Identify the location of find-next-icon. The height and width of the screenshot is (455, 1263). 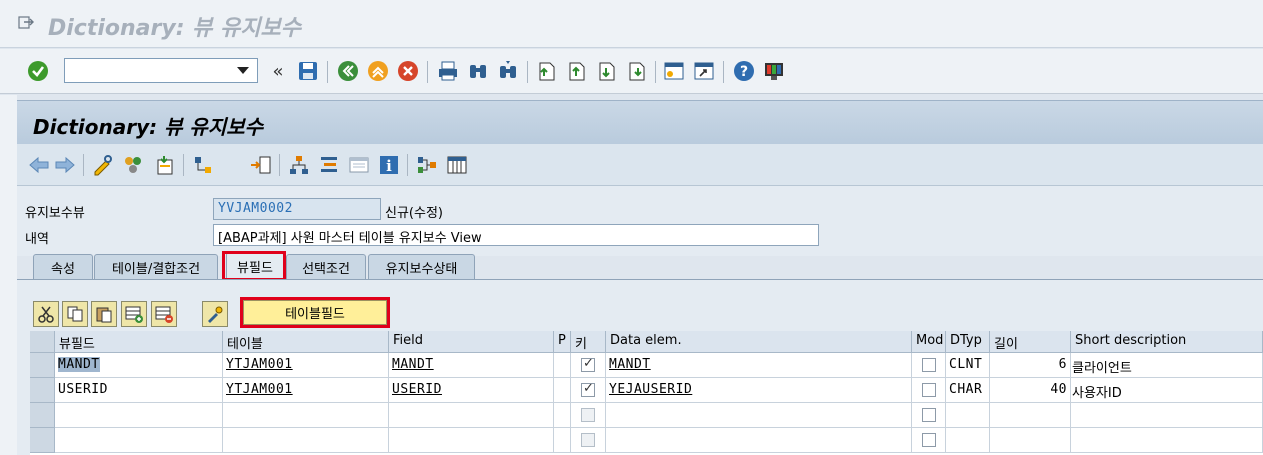
(508, 71).